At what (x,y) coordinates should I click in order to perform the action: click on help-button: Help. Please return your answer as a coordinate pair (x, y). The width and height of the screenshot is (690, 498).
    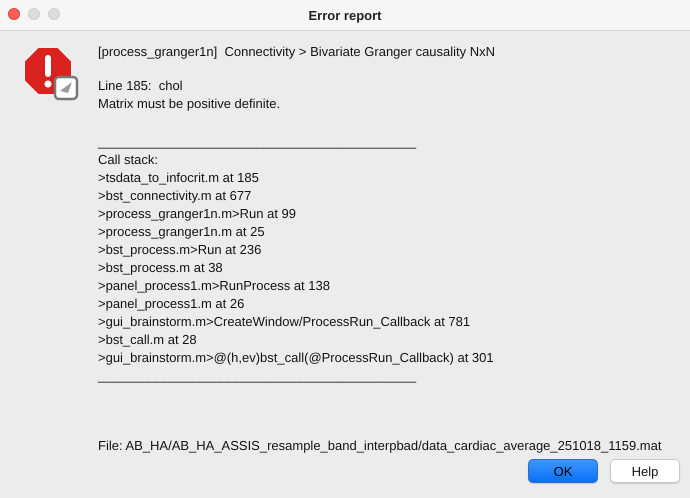
    Looking at the image, I should click on (645, 471).